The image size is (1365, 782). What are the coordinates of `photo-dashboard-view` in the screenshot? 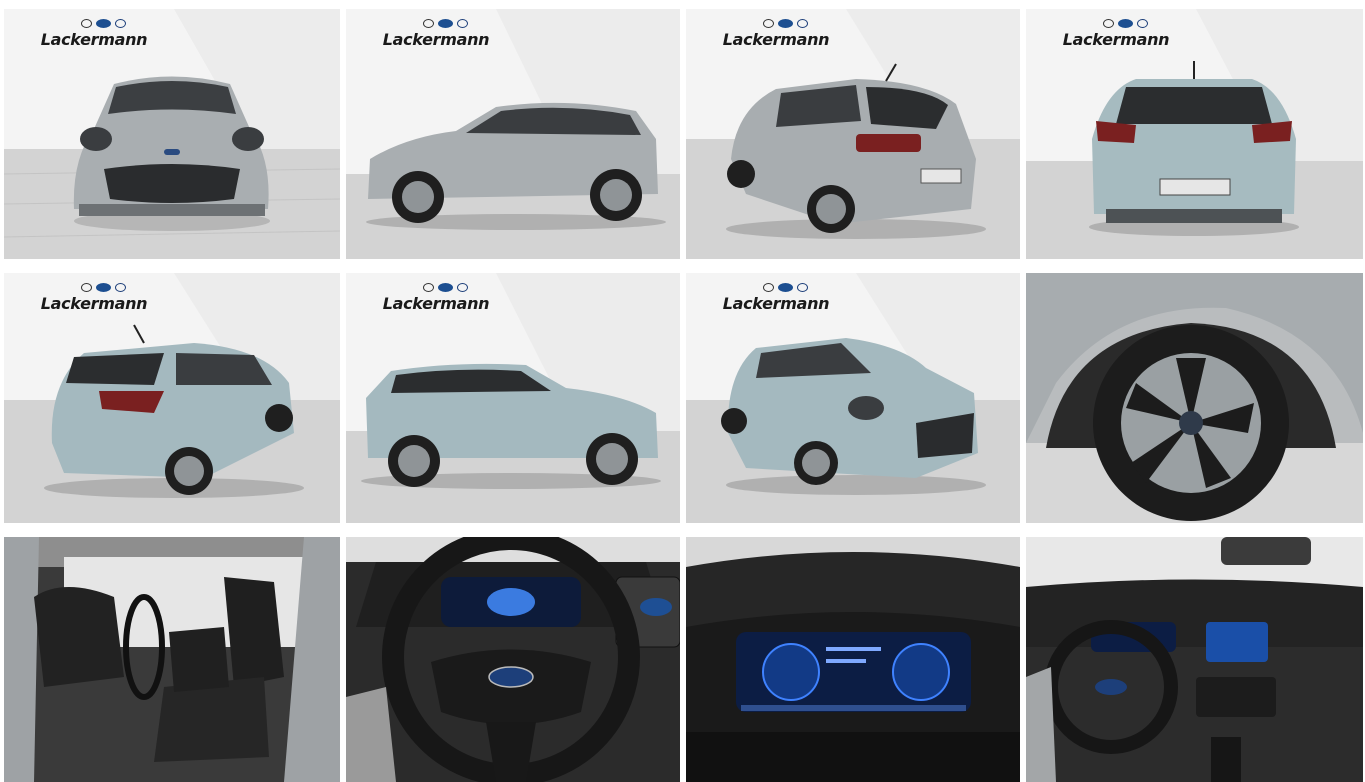 It's located at (1194, 659).